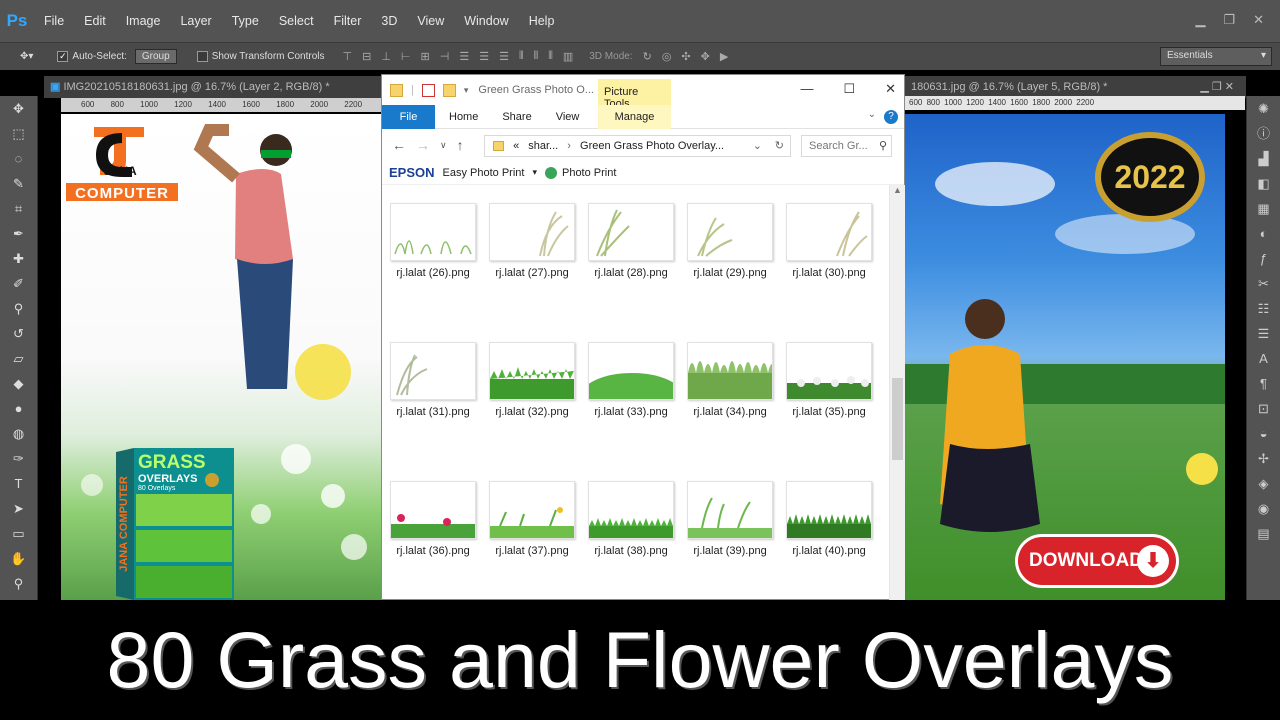  I want to click on histogram-icon: ▟, so click(1263, 158).